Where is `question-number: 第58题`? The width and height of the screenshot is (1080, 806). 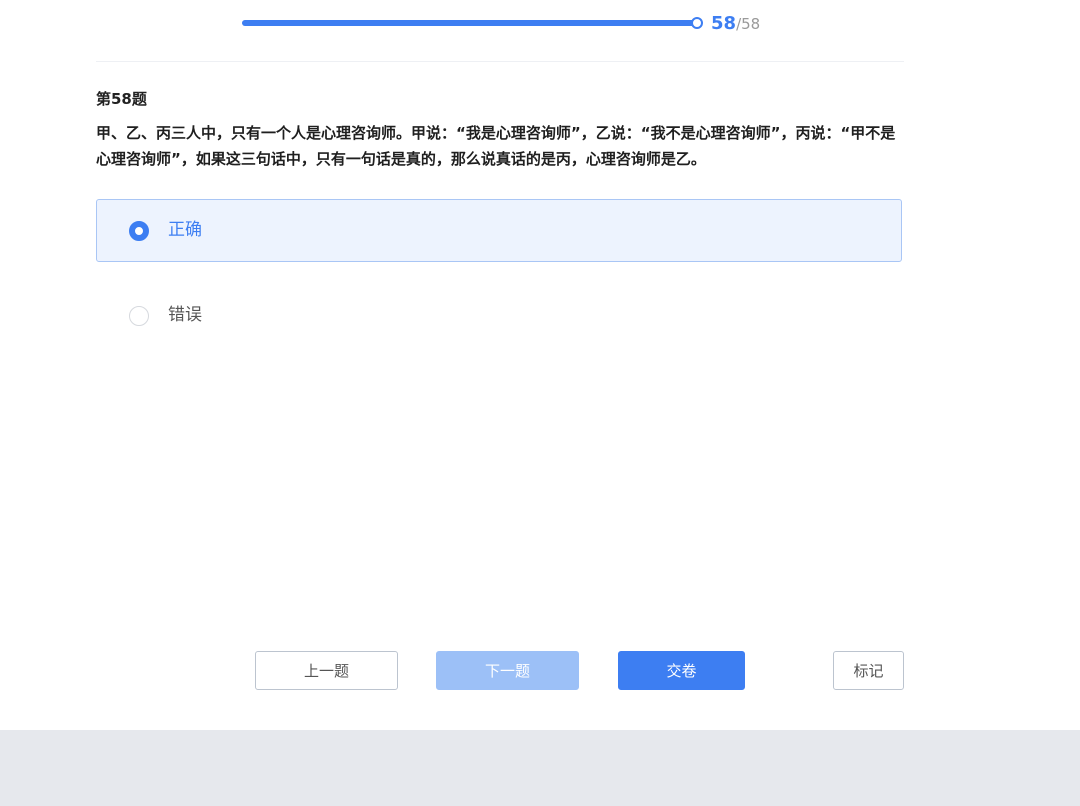
question-number: 第58题 is located at coordinates (121, 99).